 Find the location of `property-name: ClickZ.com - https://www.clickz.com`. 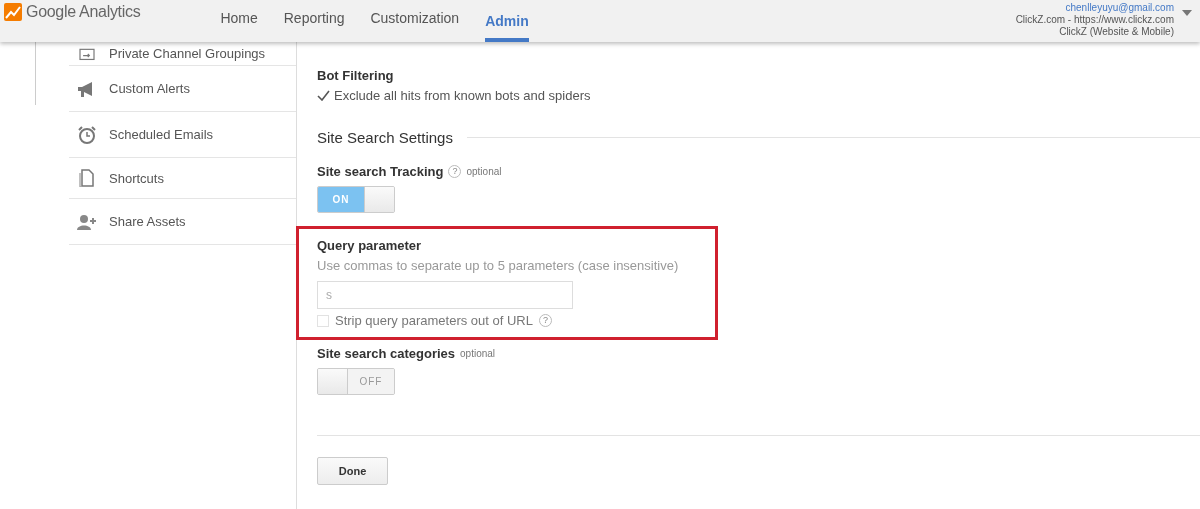

property-name: ClickZ.com - https://www.clickz.com is located at coordinates (1094, 20).